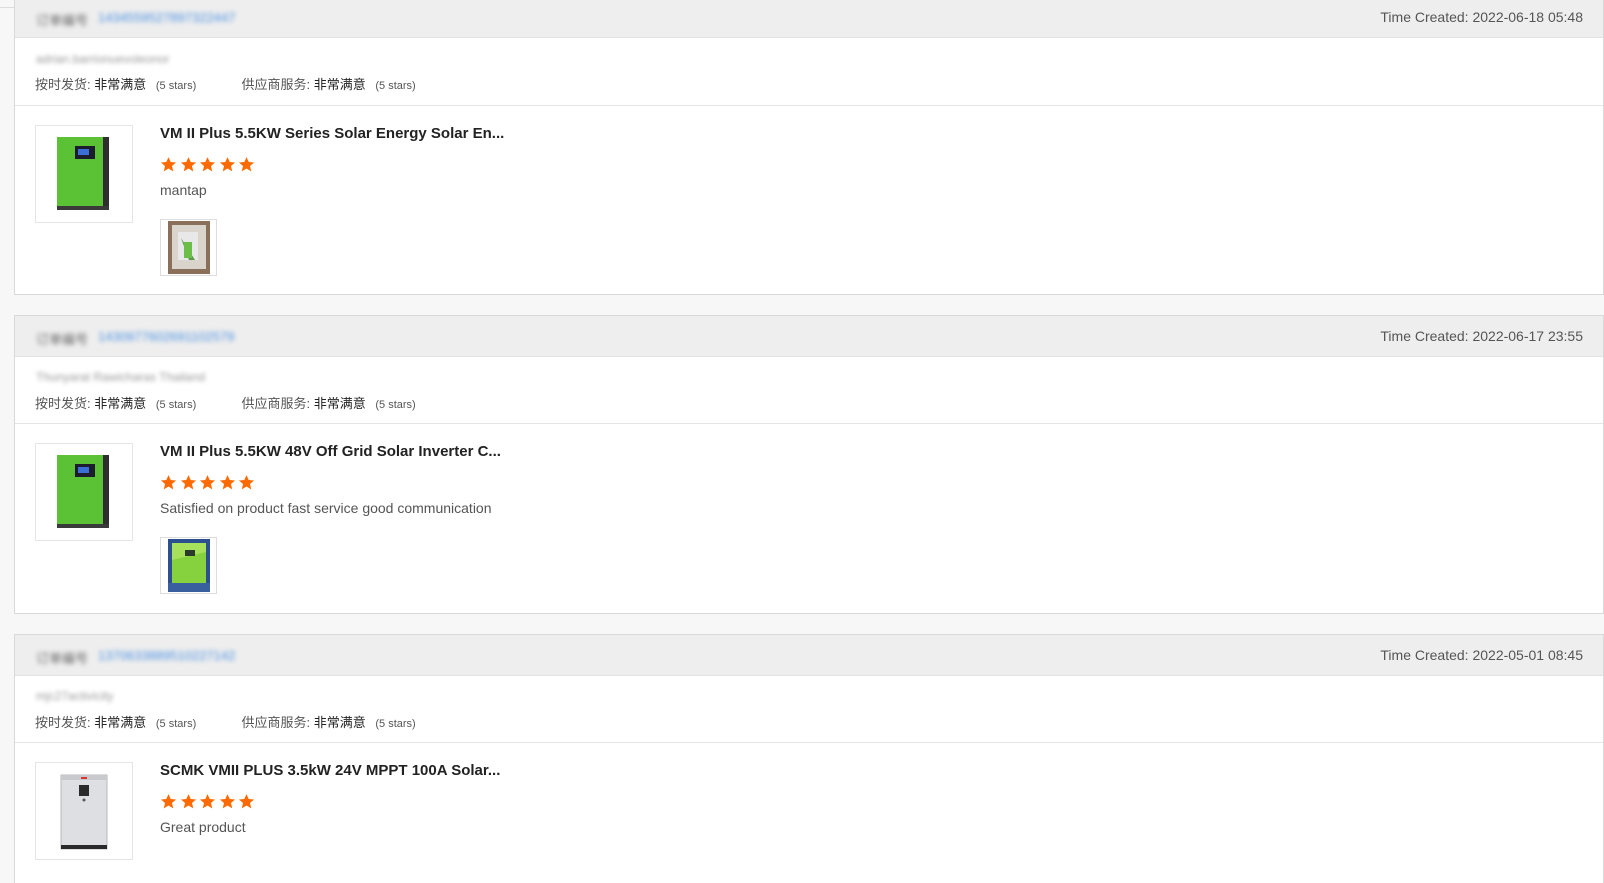  Describe the element at coordinates (166, 655) in the screenshot. I see `order-number-link: 1370633889510227142` at that location.